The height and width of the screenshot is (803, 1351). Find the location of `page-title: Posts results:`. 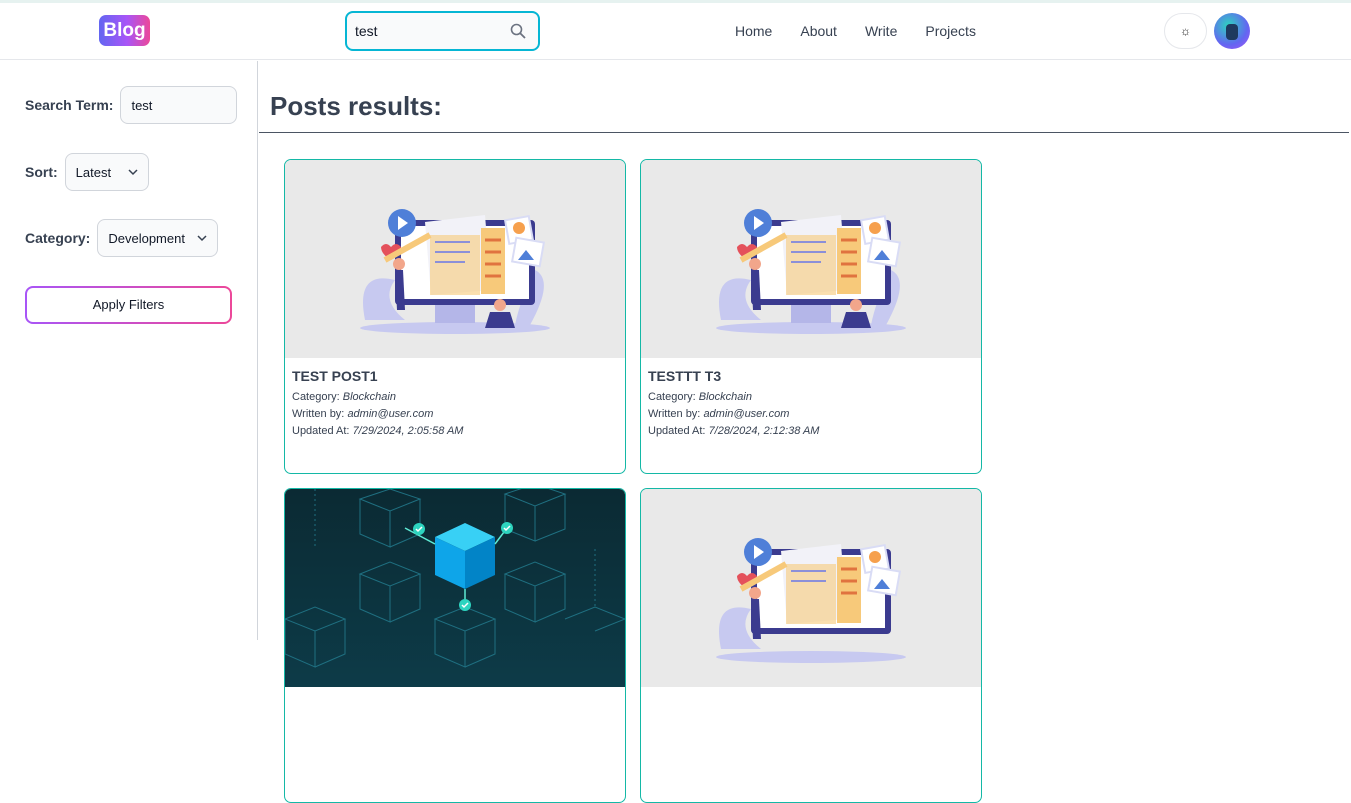

page-title: Posts results: is located at coordinates (356, 106).